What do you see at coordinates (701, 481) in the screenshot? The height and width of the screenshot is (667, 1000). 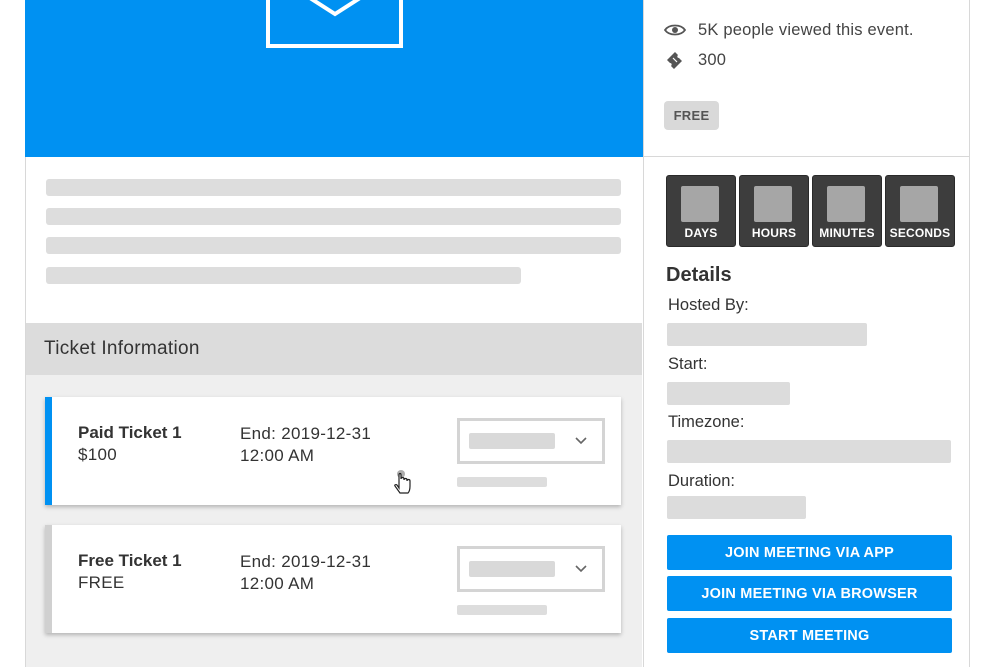 I see `duration-label: Duration:` at bounding box center [701, 481].